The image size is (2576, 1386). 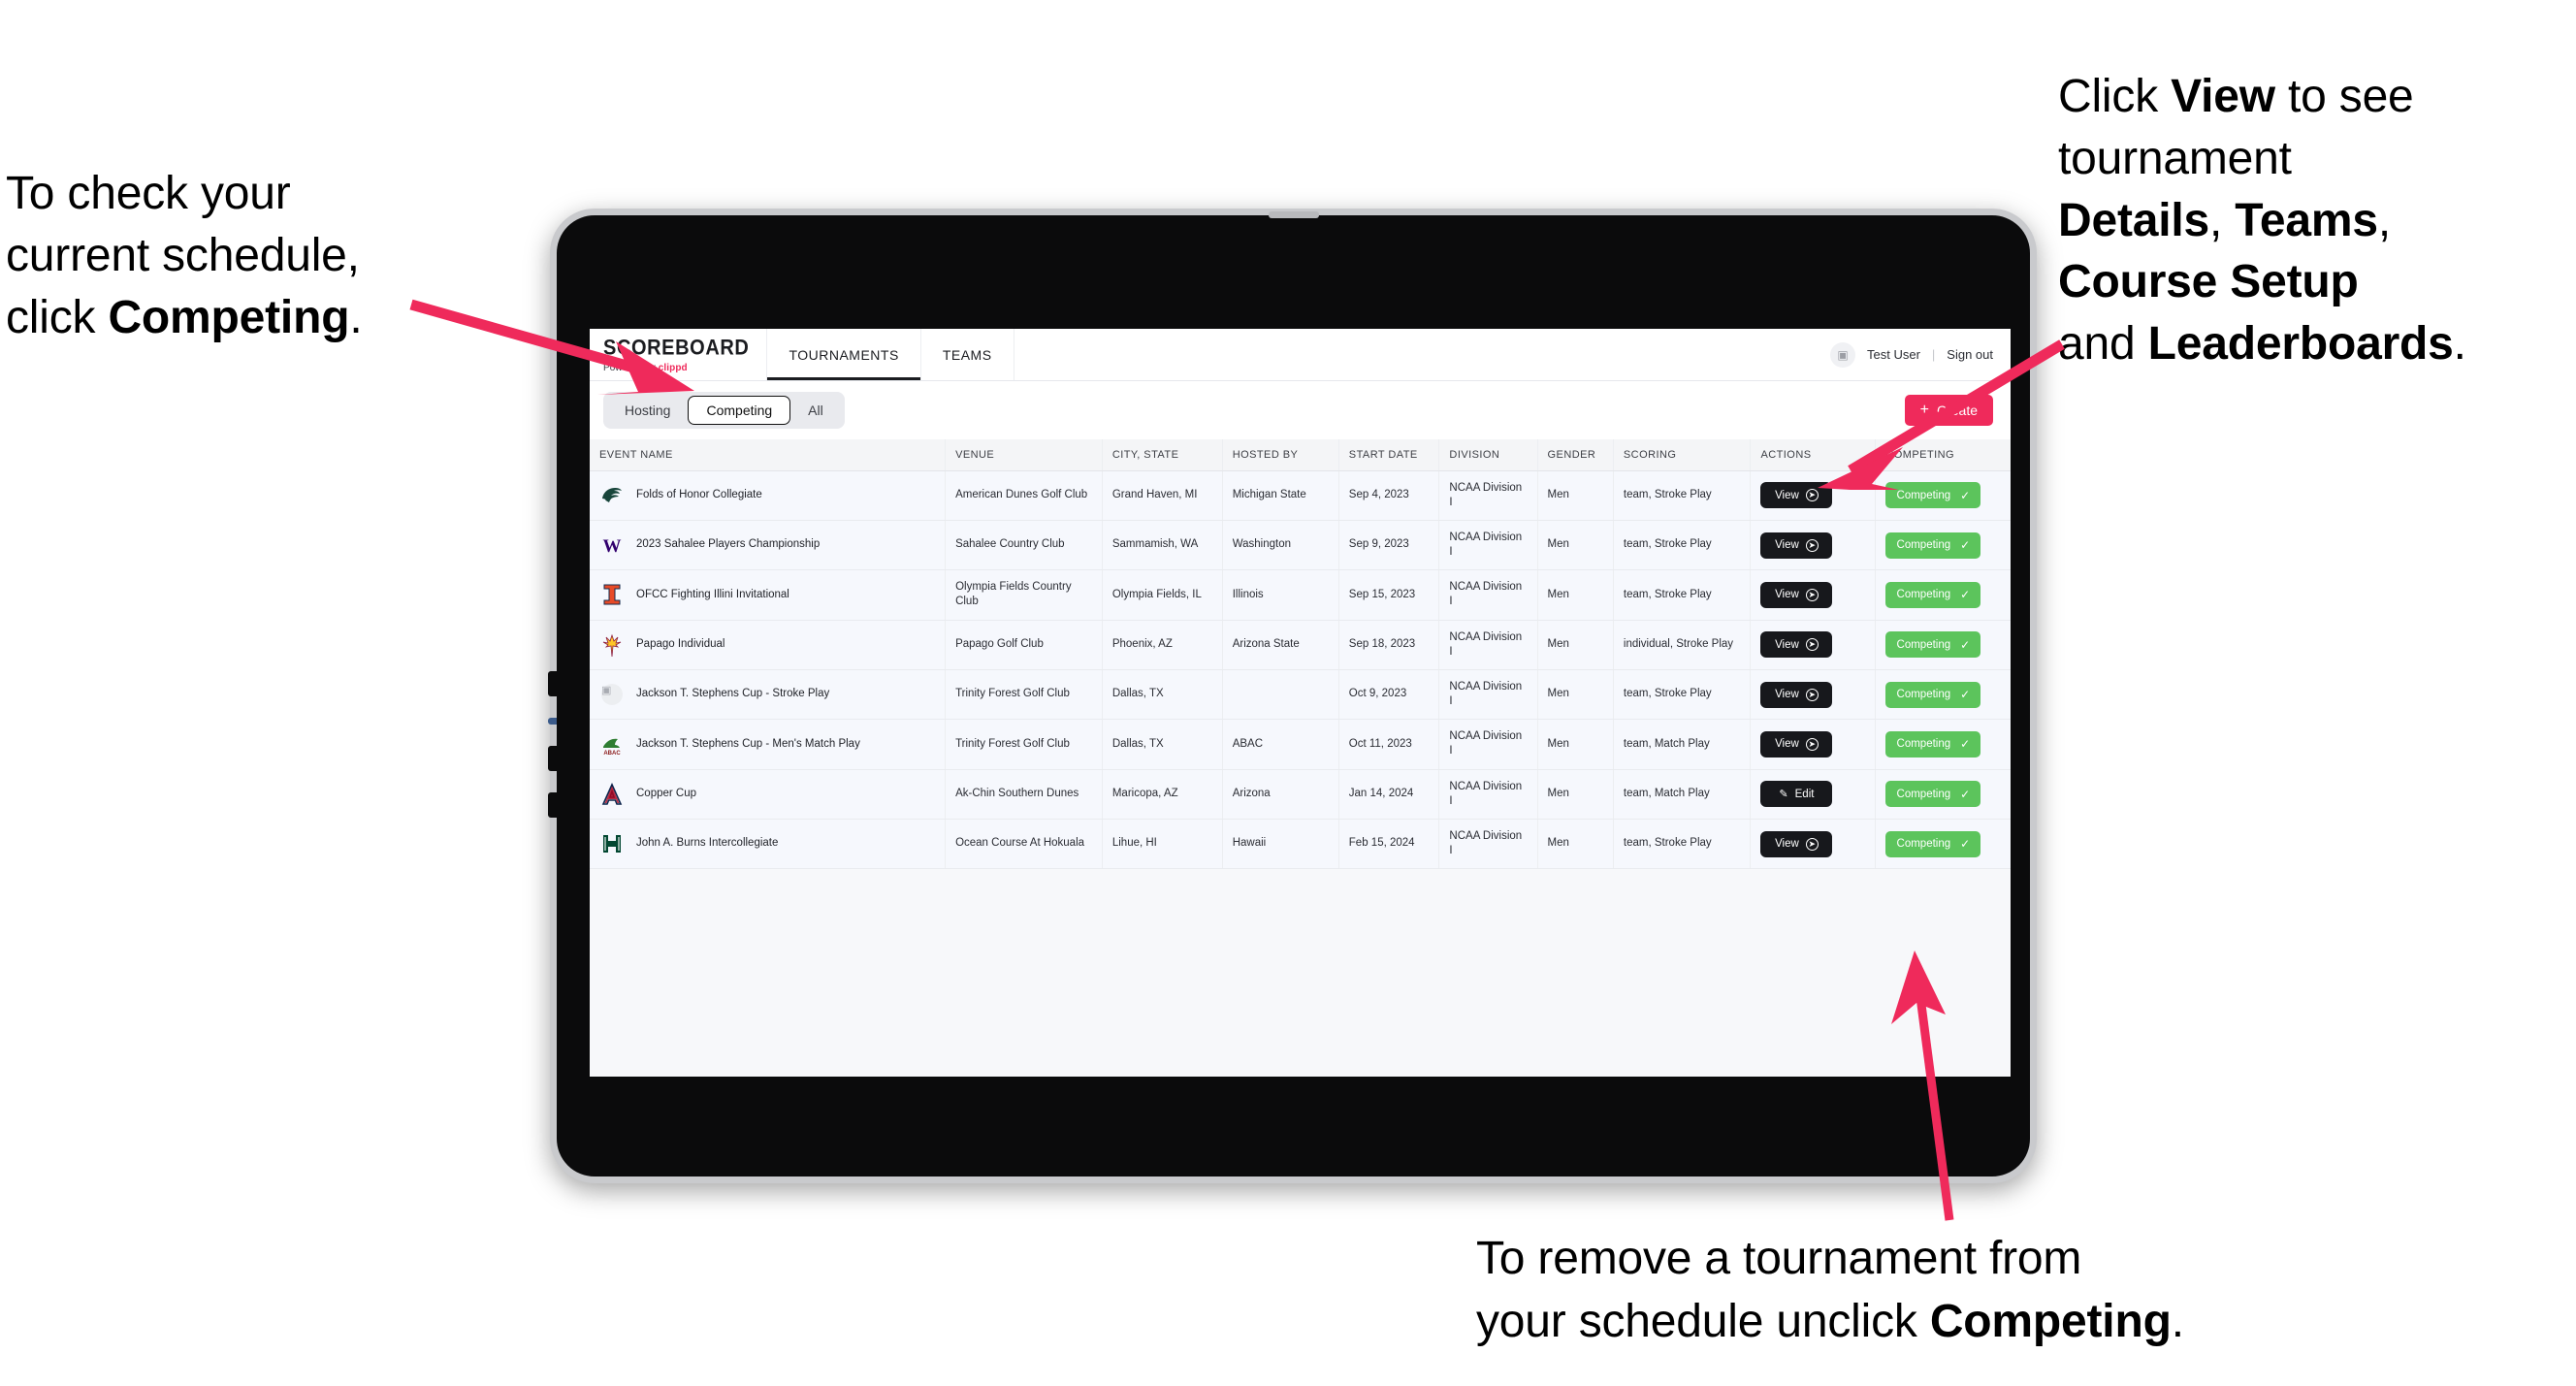 I want to click on callout-left-line3: click Competing., so click(x=234, y=318).